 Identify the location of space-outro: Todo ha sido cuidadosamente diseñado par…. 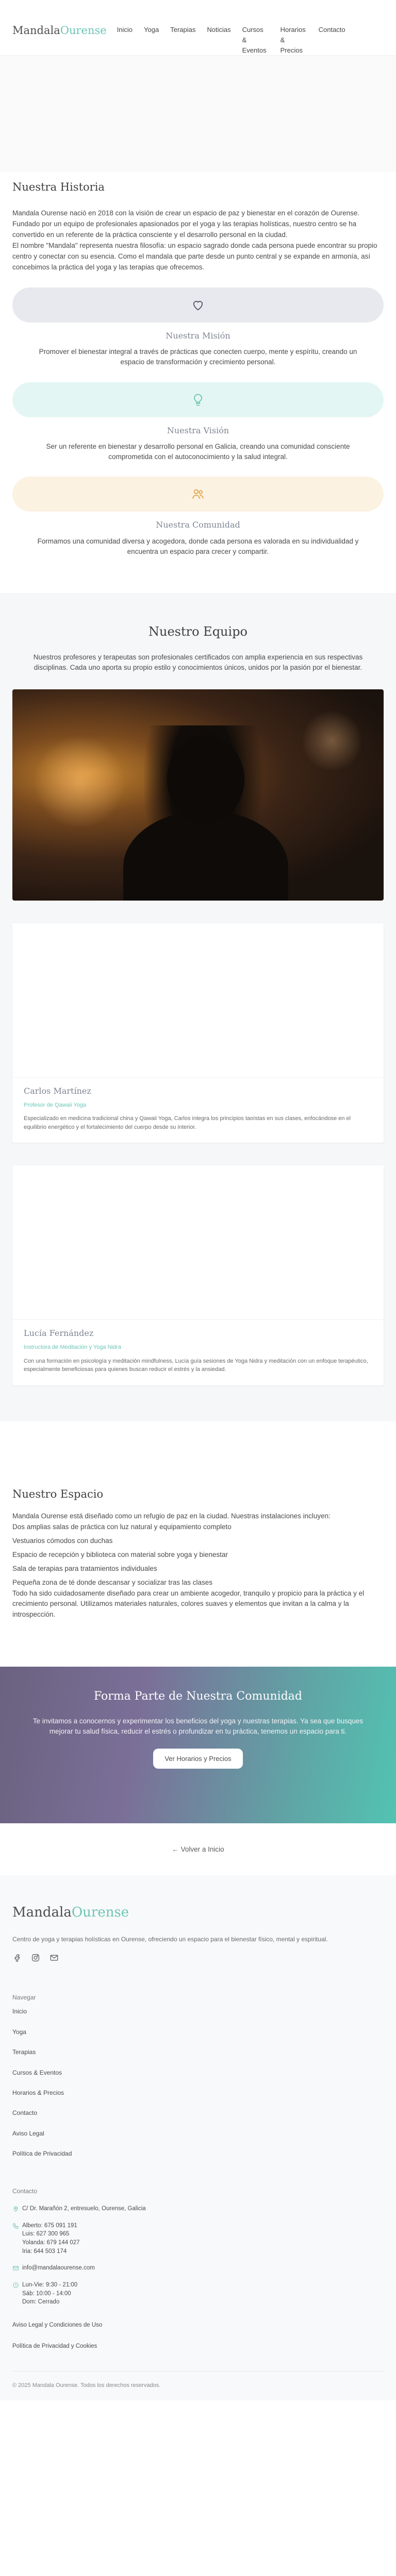
(188, 1604).